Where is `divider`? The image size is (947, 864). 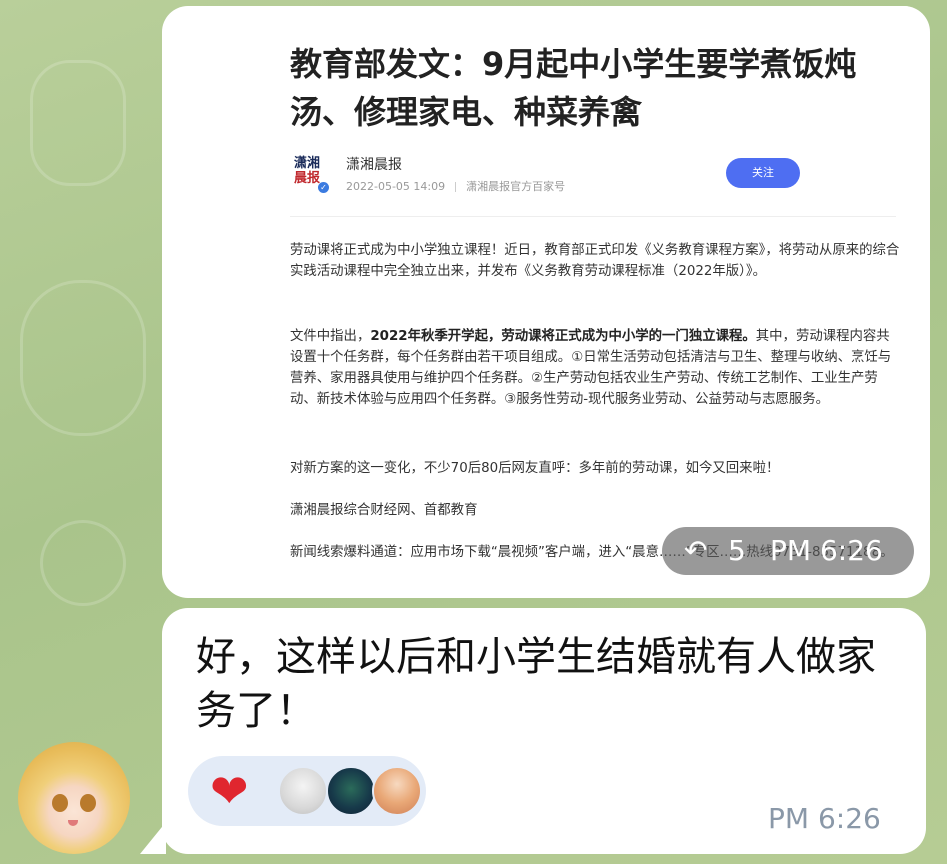
divider is located at coordinates (593, 216).